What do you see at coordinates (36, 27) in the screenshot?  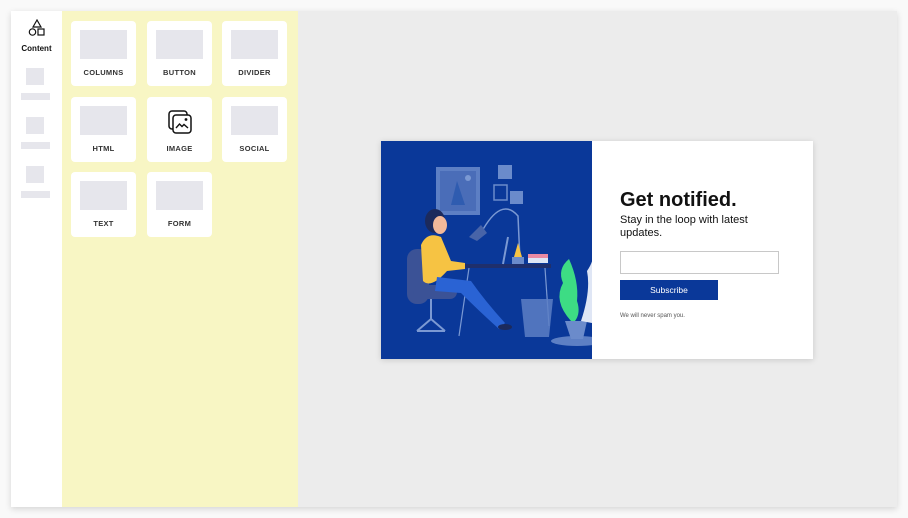 I see `shapes-icon` at bounding box center [36, 27].